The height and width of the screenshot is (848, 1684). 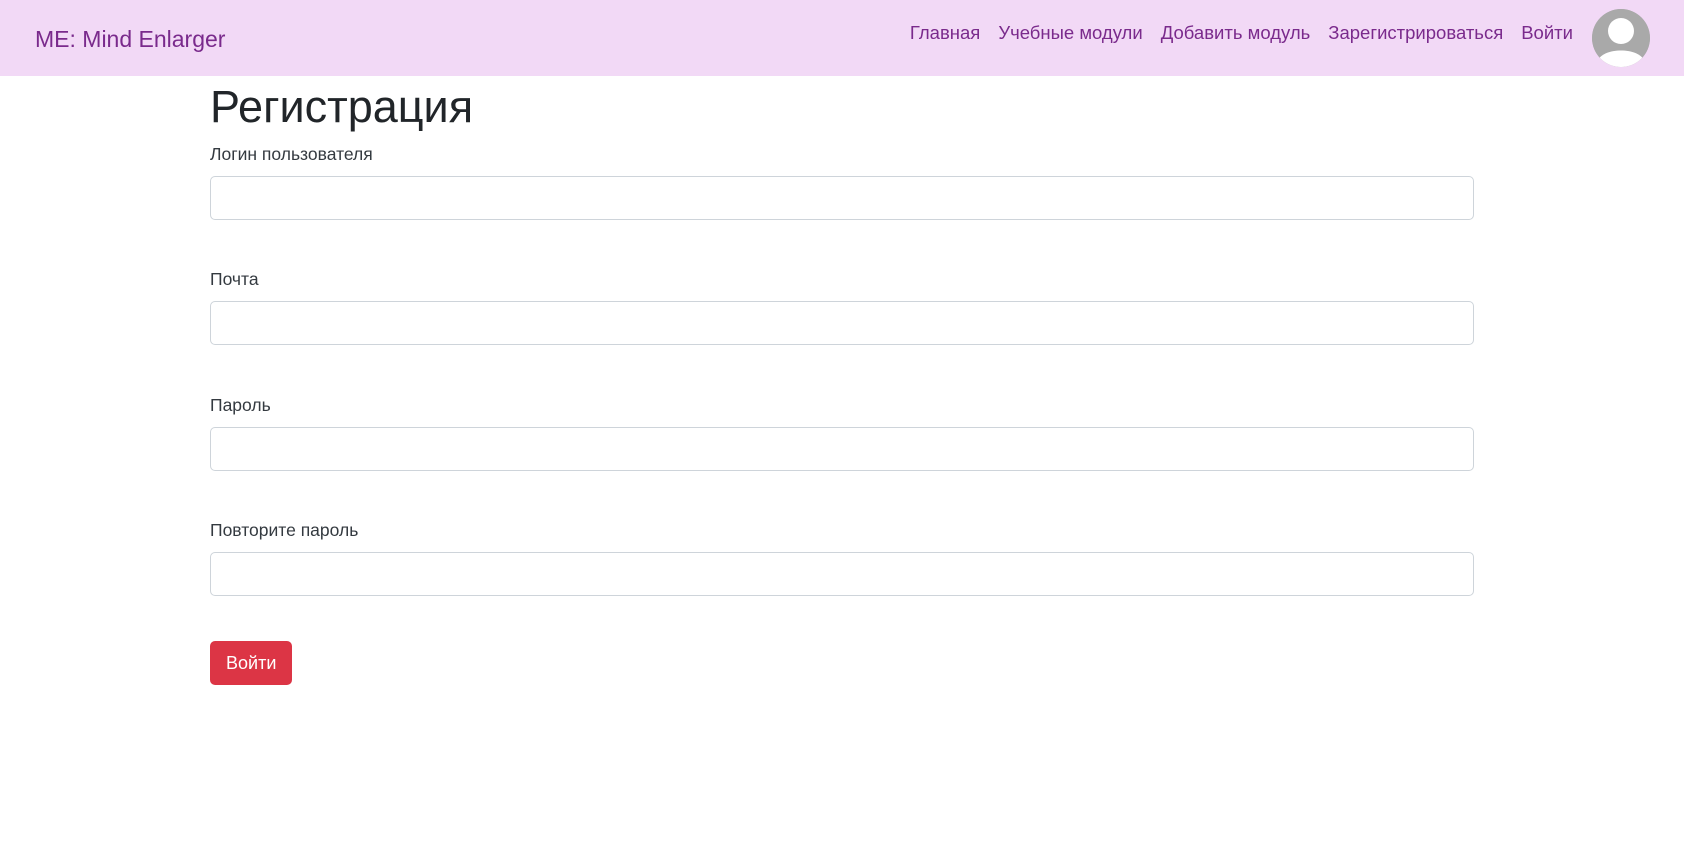 I want to click on repeat-password-input, so click(x=842, y=574).